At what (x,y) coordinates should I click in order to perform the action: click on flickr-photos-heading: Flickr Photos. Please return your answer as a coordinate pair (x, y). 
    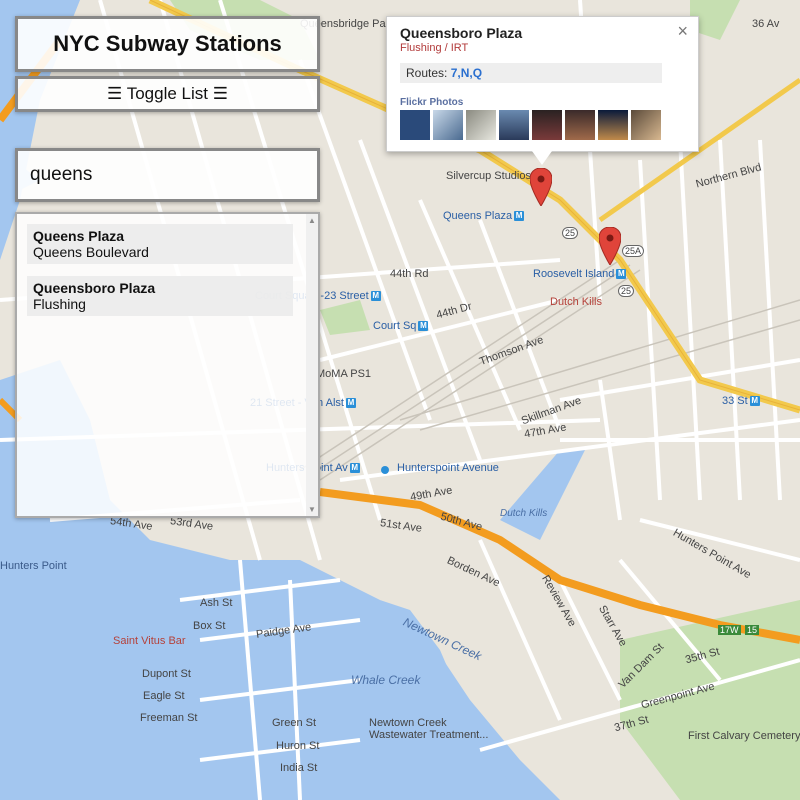
    Looking at the image, I should click on (432, 102).